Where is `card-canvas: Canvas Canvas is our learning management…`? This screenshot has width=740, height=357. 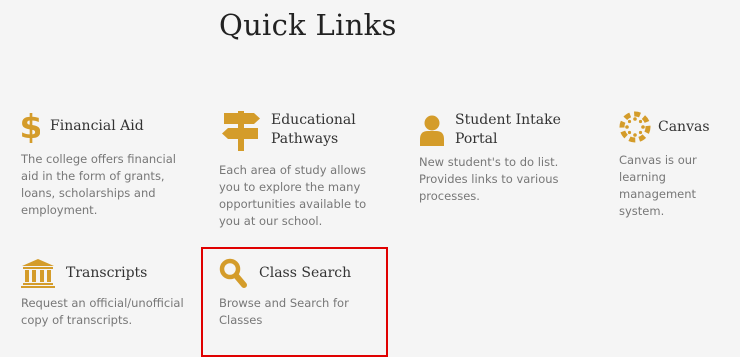
card-canvas: Canvas Canvas is our learning management… is located at coordinates (679, 164).